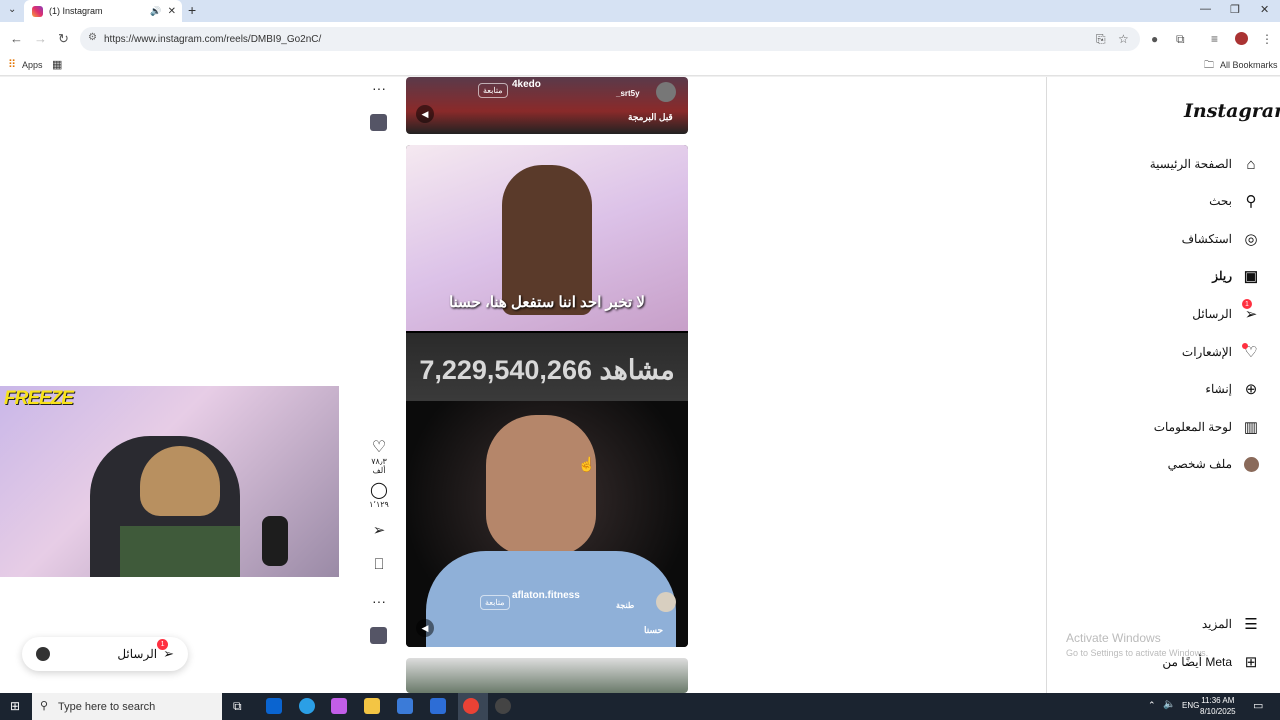  What do you see at coordinates (1185, 464) in the screenshot?
I see `nav-profile: ملف شخصي` at bounding box center [1185, 464].